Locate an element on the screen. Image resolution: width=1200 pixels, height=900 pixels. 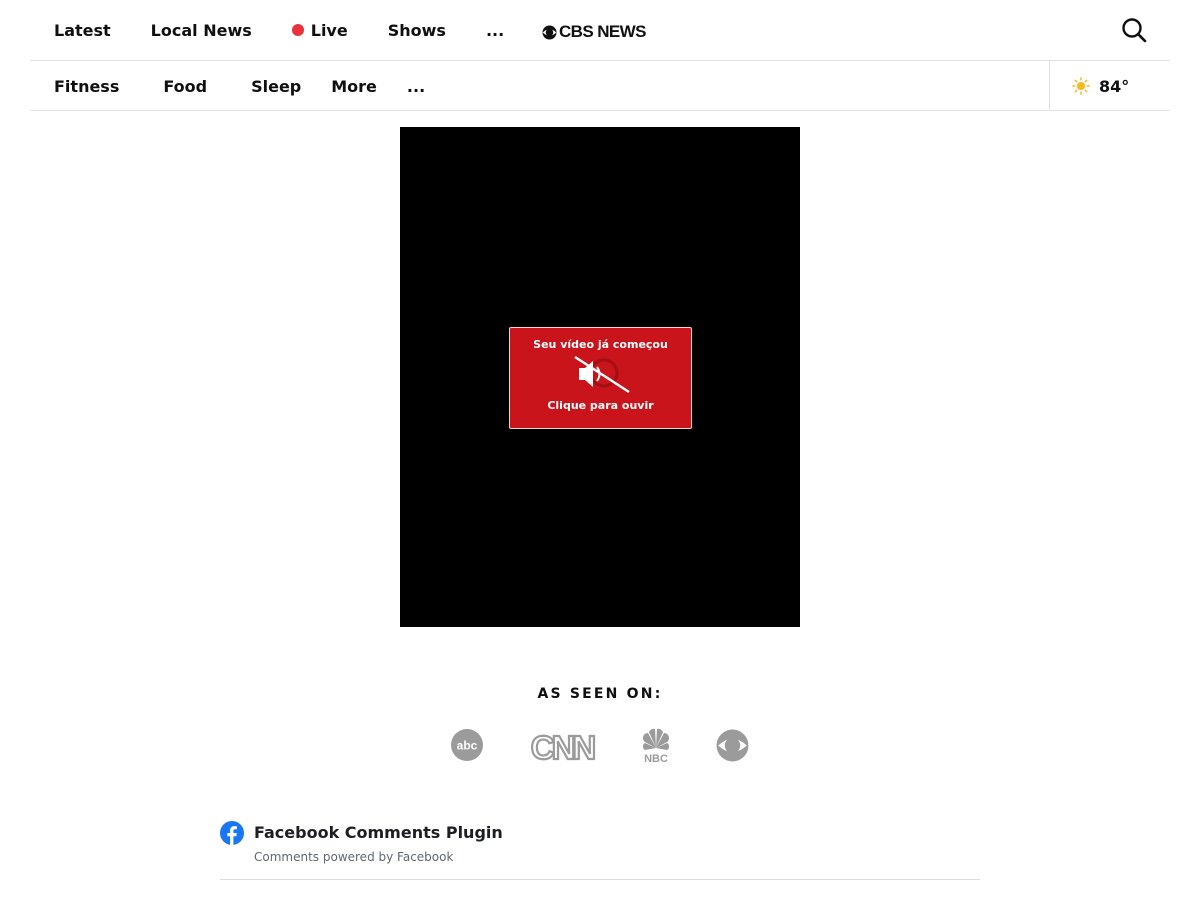
abc-logo: abc is located at coordinates (467, 745).